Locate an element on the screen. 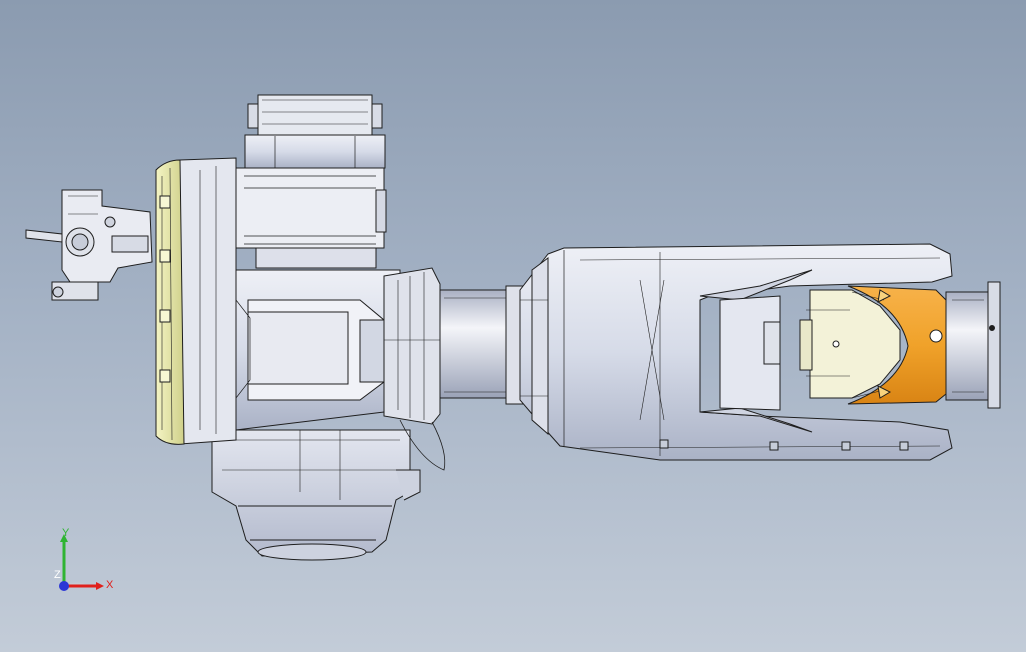 Image resolution: width=1026 pixels, height=652 pixels. motor-housing is located at coordinates (311, 181).